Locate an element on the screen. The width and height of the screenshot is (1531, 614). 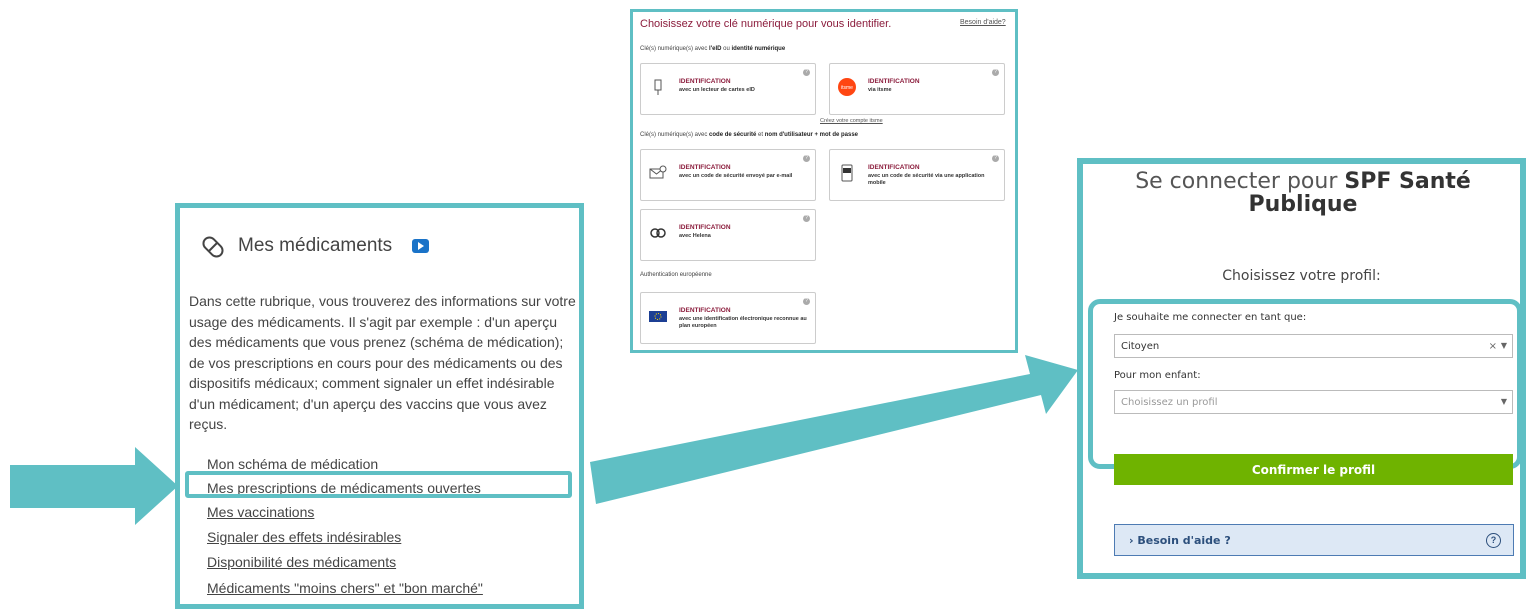
profile-highlight-box is located at coordinates (1305, 384).